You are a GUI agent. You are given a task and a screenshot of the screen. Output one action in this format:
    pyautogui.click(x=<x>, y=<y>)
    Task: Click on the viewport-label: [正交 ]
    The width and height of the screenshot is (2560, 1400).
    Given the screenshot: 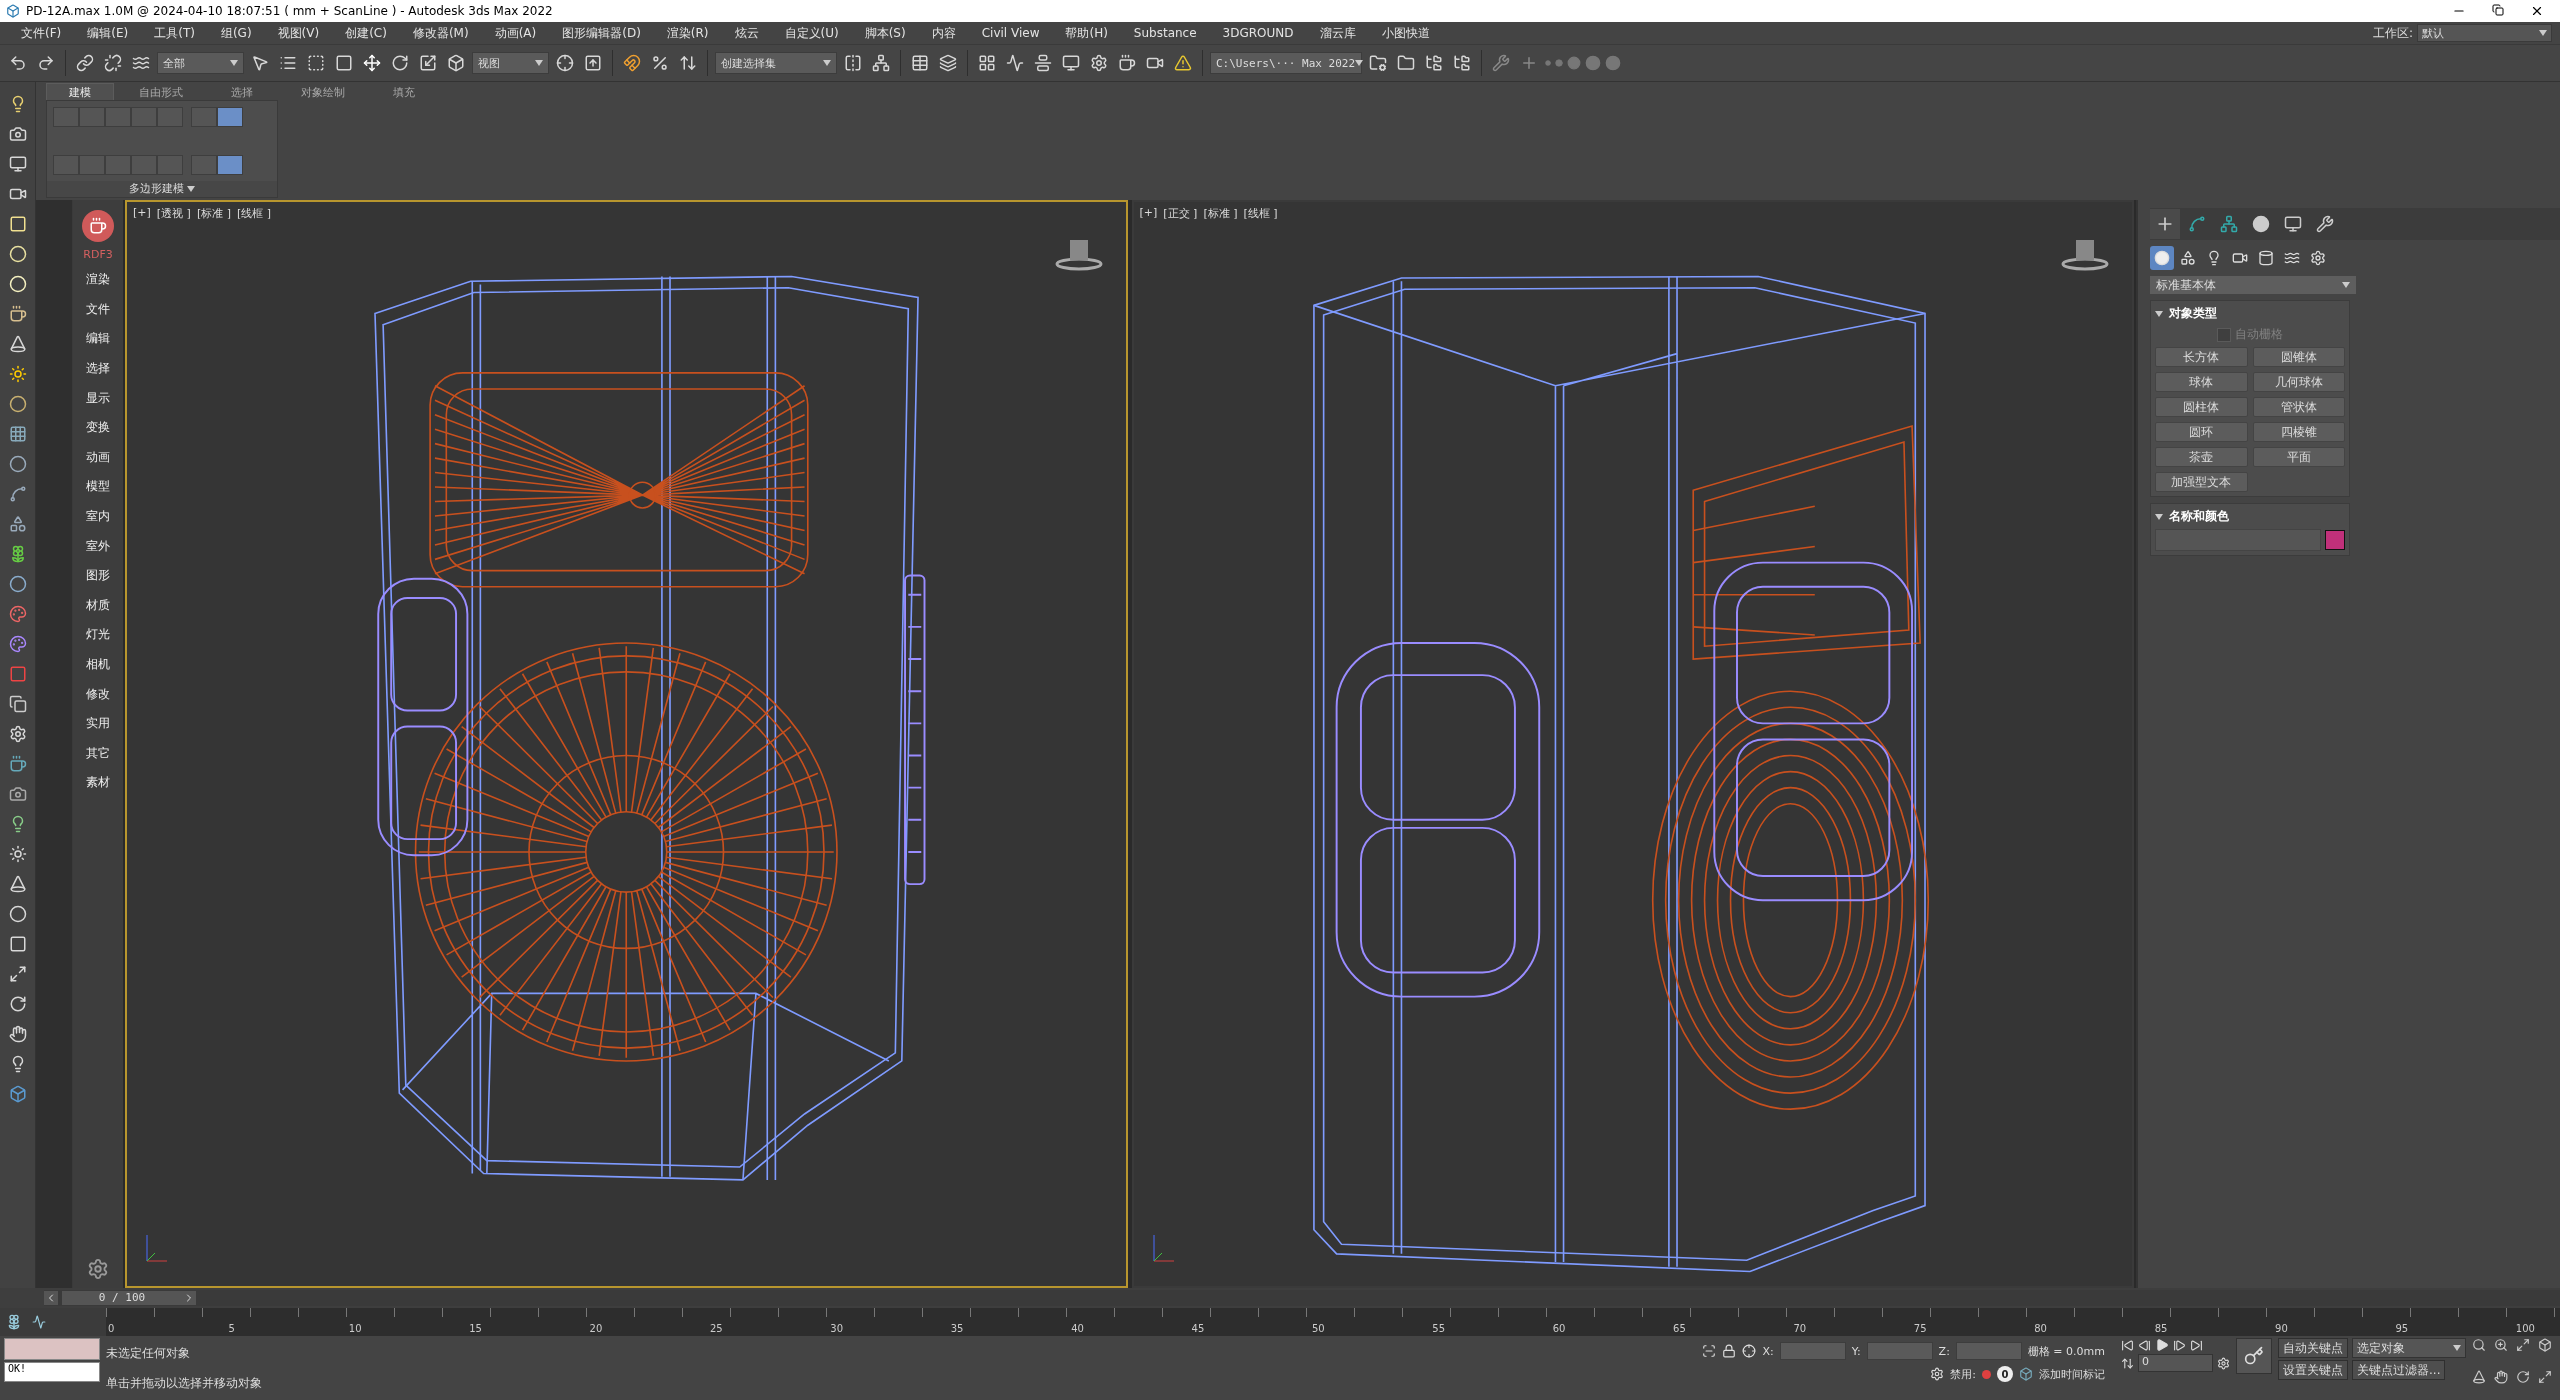 What is the action you would take?
    pyautogui.click(x=1180, y=213)
    